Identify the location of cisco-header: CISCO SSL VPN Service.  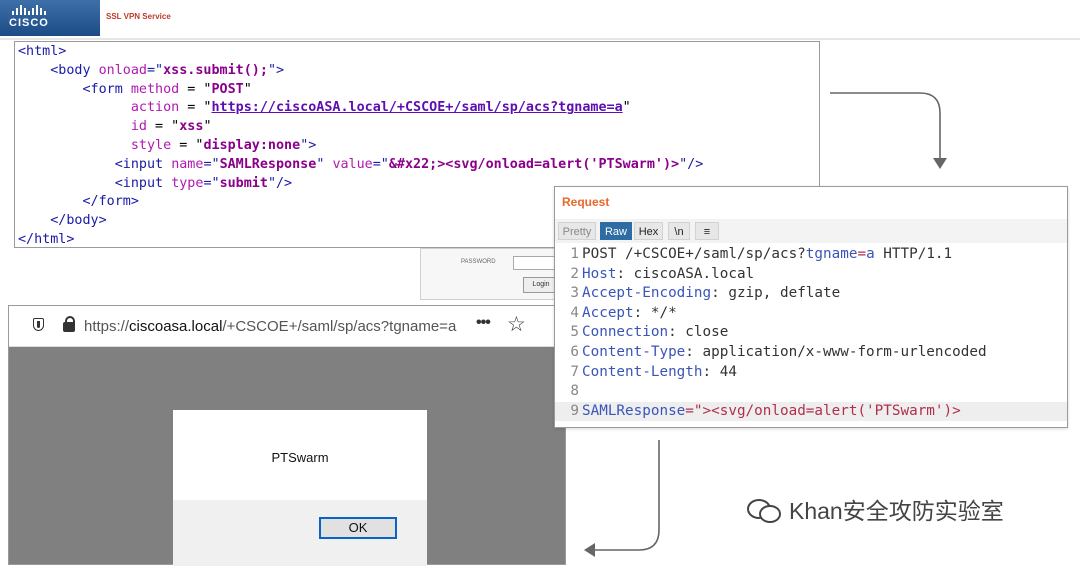
(540, 19).